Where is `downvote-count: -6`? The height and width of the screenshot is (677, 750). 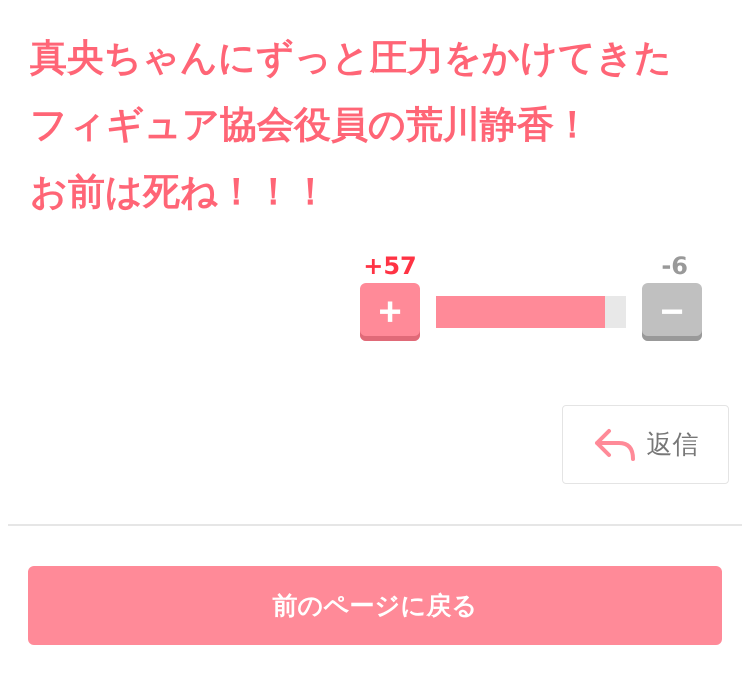 downvote-count: -6 is located at coordinates (674, 266).